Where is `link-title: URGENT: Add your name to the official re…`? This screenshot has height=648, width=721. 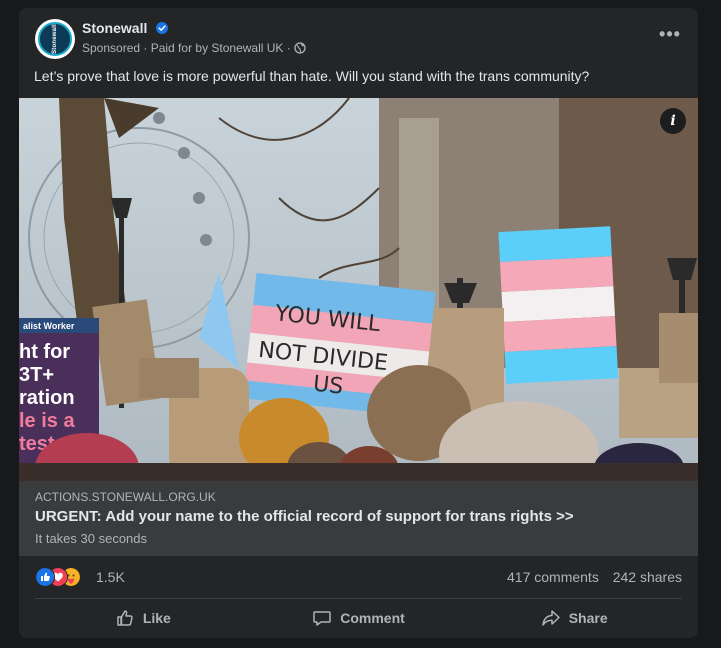
link-title: URGENT: Add your name to the official re… is located at coordinates (304, 516).